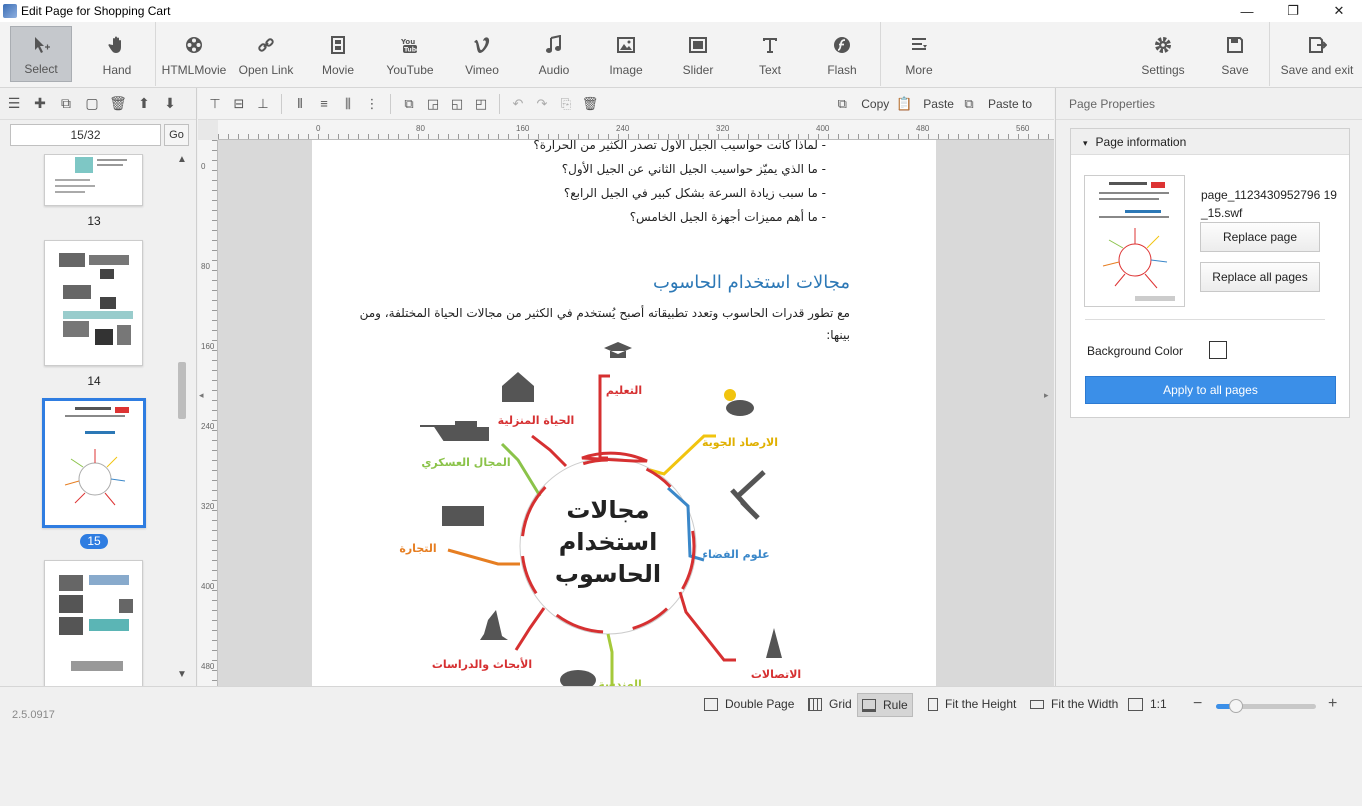 This screenshot has width=1362, height=806. Describe the element at coordinates (815, 704) in the screenshot. I see `grid-icon` at that location.